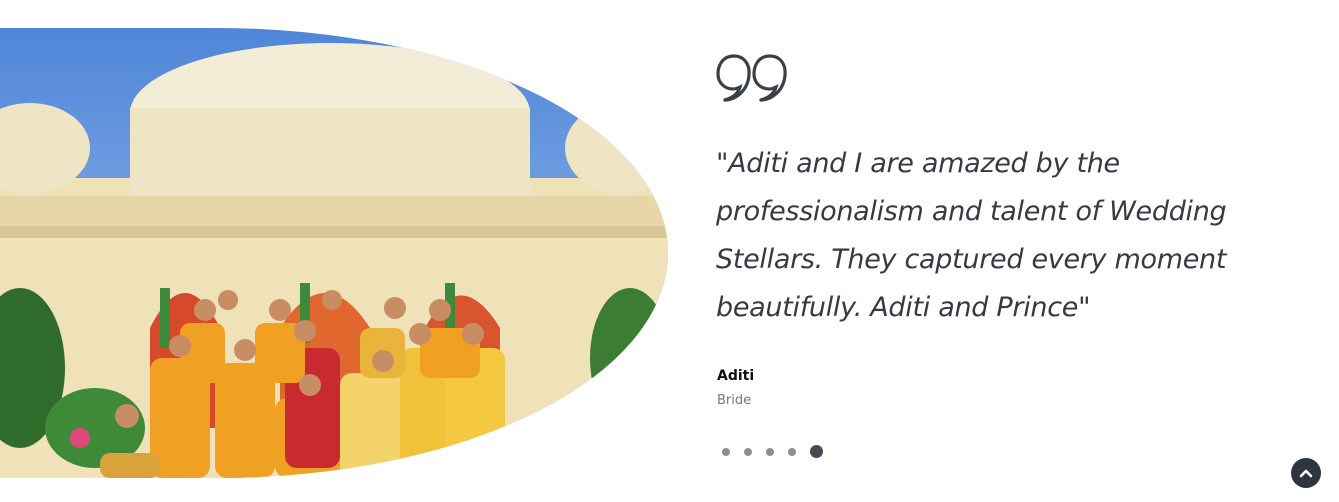 Image resolution: width=1339 pixels, height=502 pixels. I want to click on carousel-dots, so click(772, 451).